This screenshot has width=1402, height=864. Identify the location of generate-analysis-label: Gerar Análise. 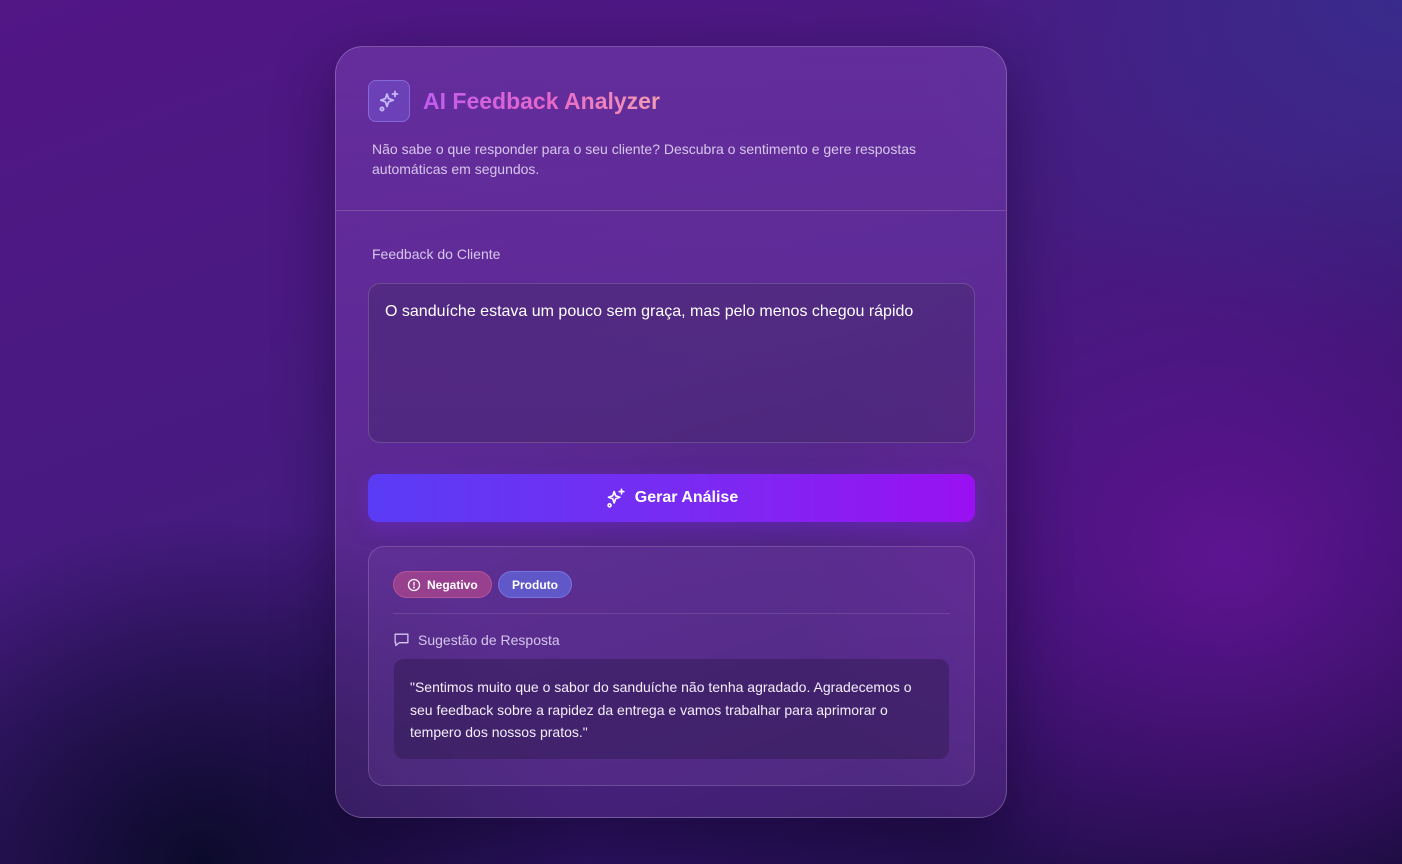
(686, 497).